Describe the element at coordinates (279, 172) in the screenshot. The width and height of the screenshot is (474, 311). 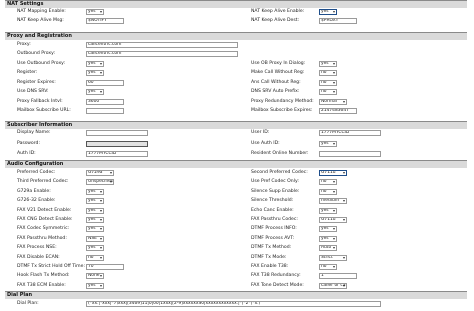
I see `audio-right-label: Second Preferred Codec:` at that location.